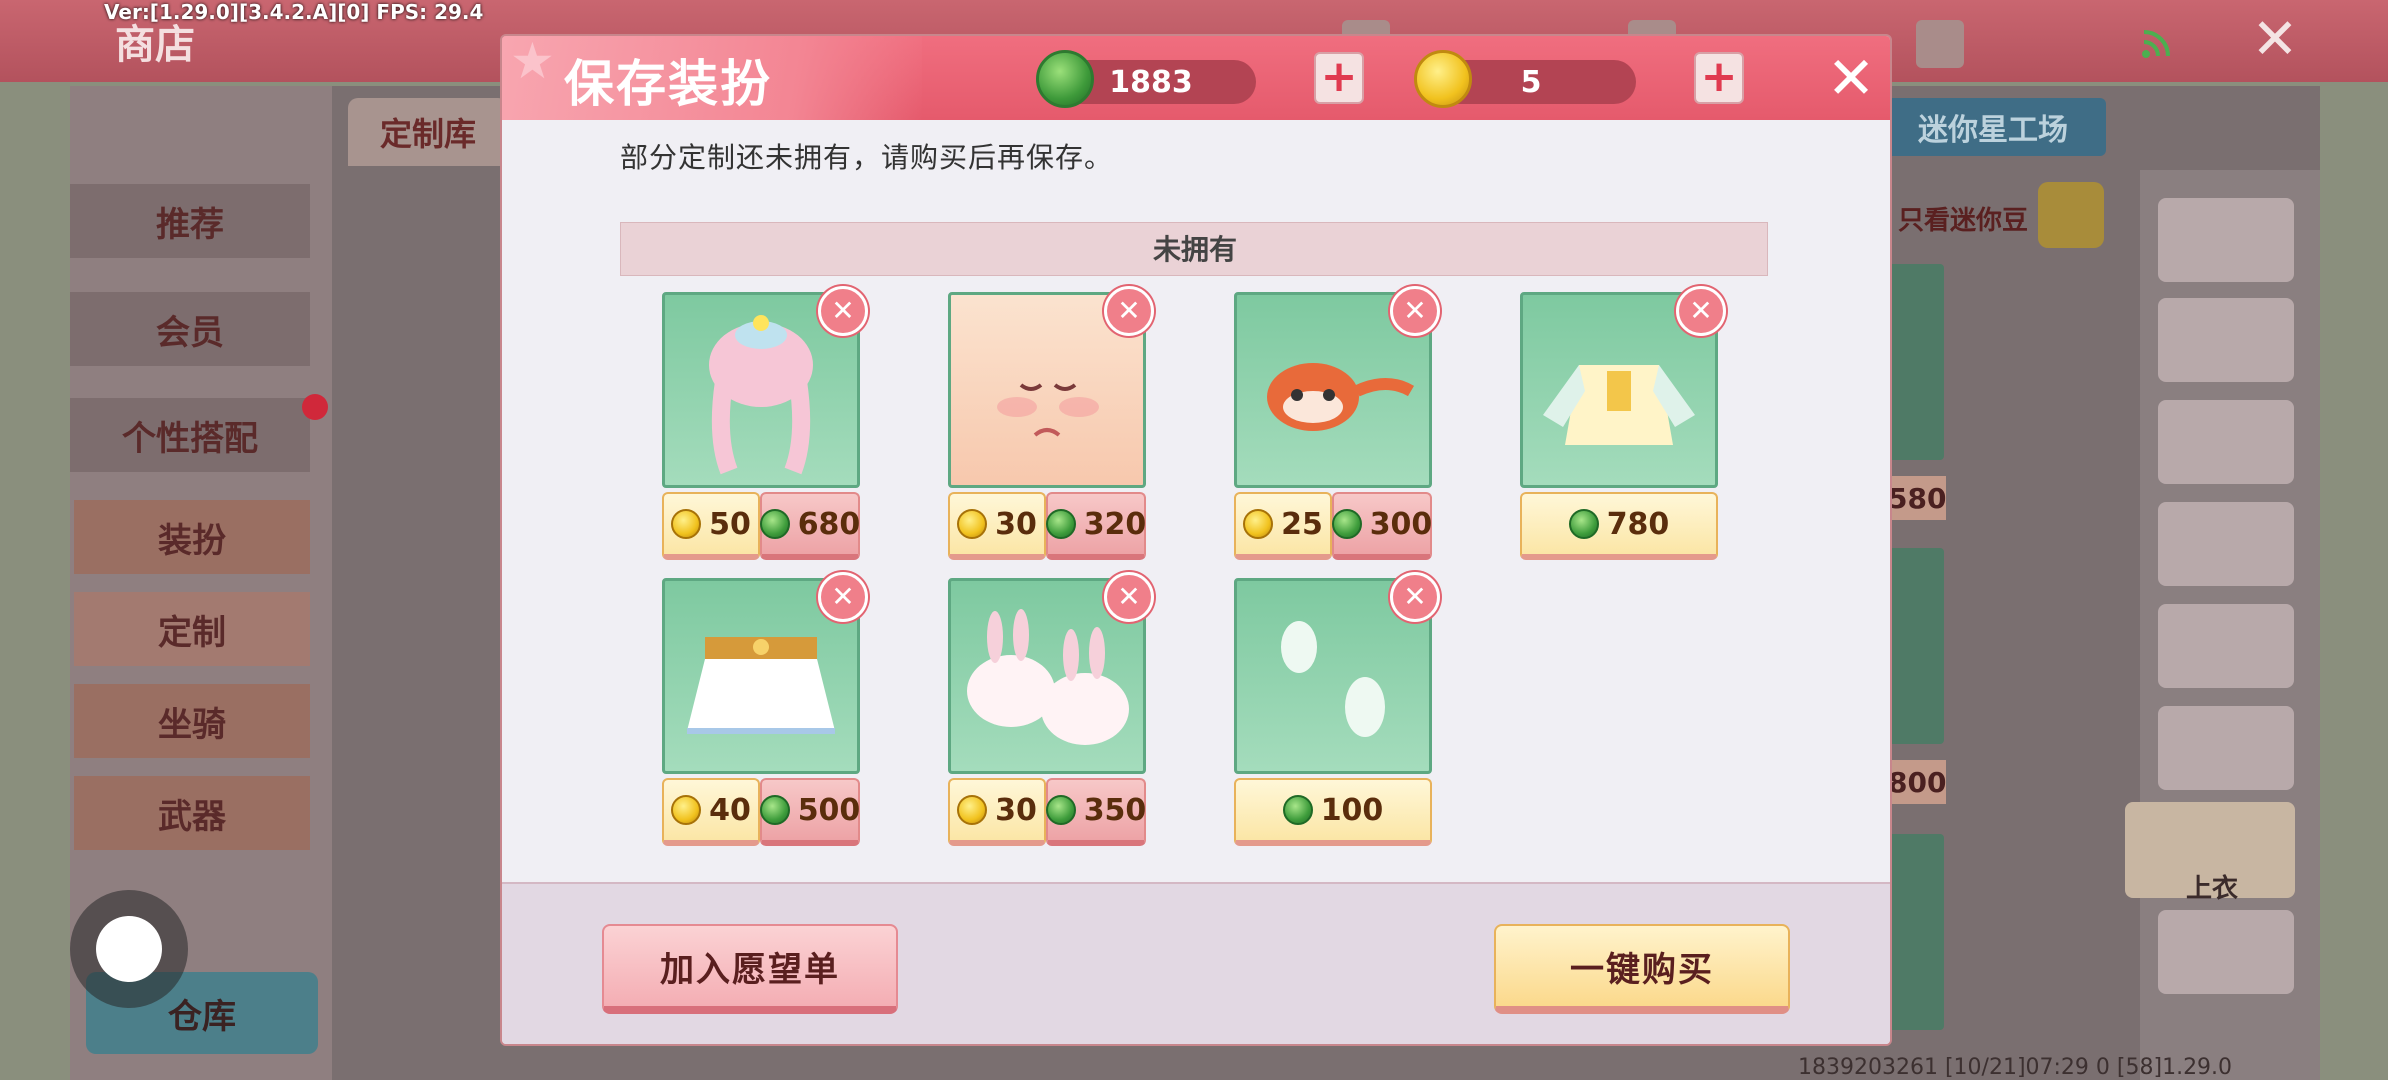 Image resolution: width=2388 pixels, height=1080 pixels. Describe the element at coordinates (1337, 715) in the screenshot. I see `item-card-footprint: ✕ 100` at that location.